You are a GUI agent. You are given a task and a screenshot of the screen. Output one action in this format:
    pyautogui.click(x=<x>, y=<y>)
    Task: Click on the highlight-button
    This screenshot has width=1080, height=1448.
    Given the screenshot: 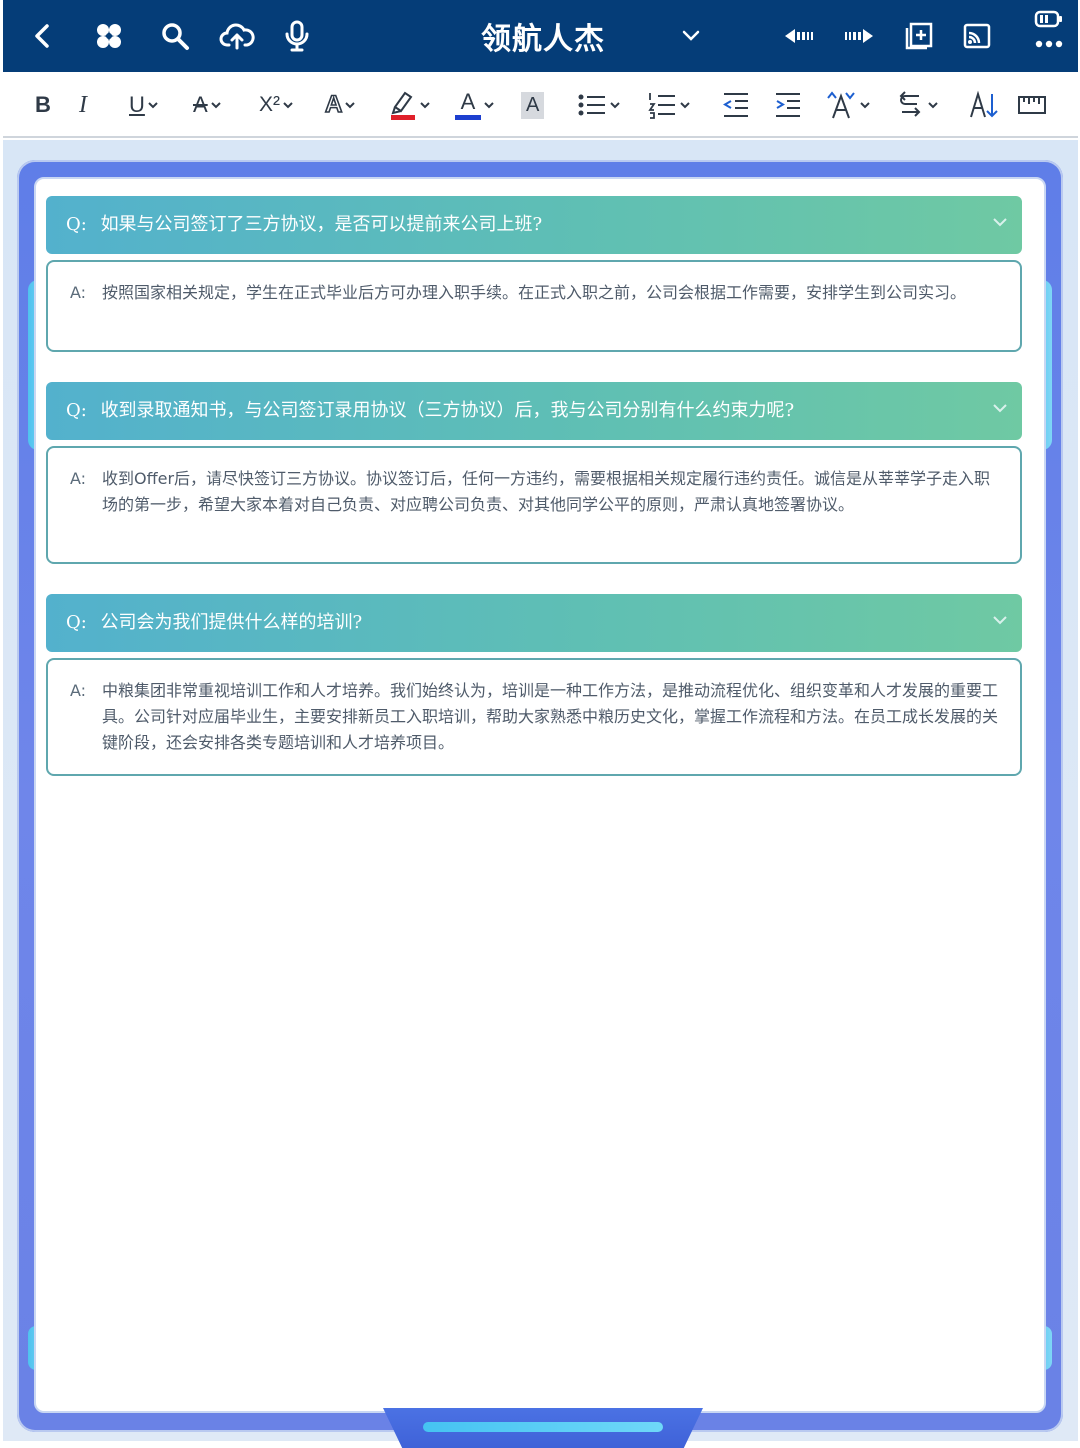 What is the action you would take?
    pyautogui.click(x=409, y=105)
    